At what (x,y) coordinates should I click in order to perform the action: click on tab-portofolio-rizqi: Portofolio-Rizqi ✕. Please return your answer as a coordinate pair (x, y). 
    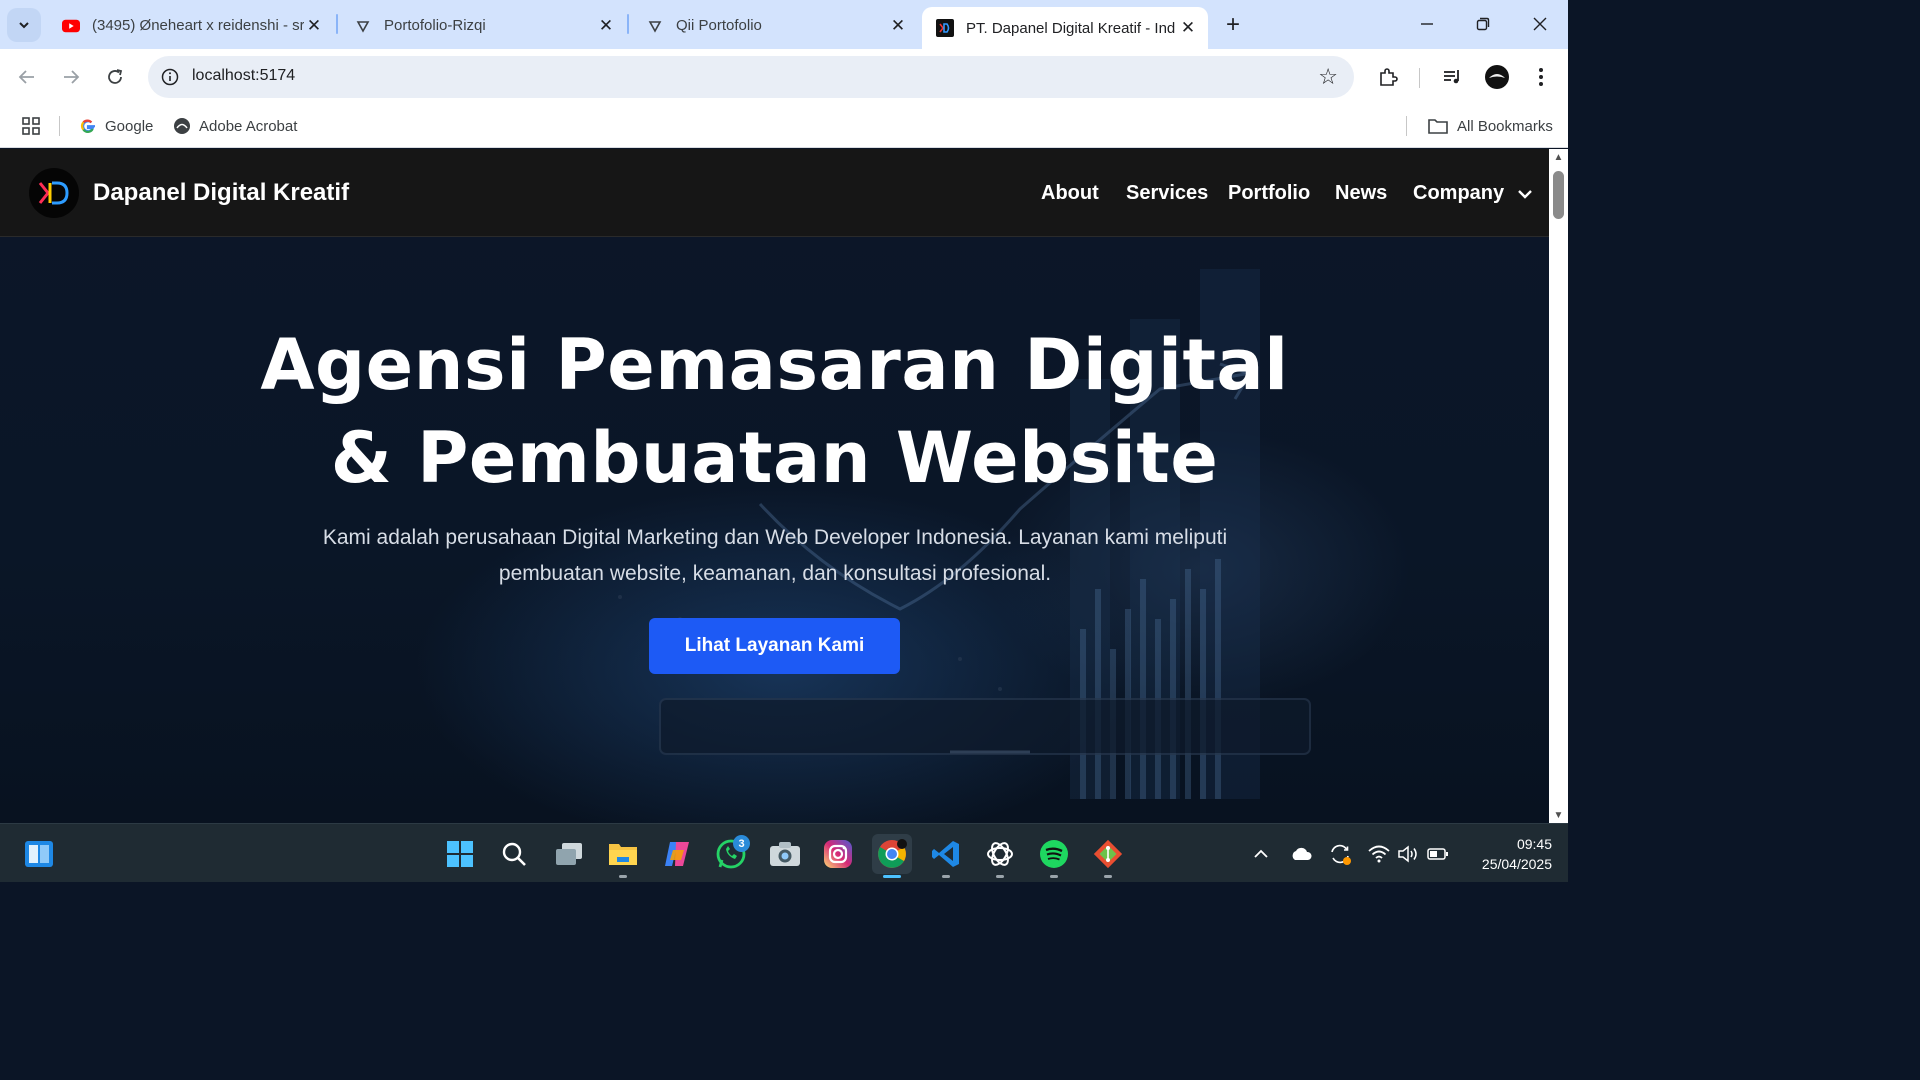
    Looking at the image, I should click on (483, 25).